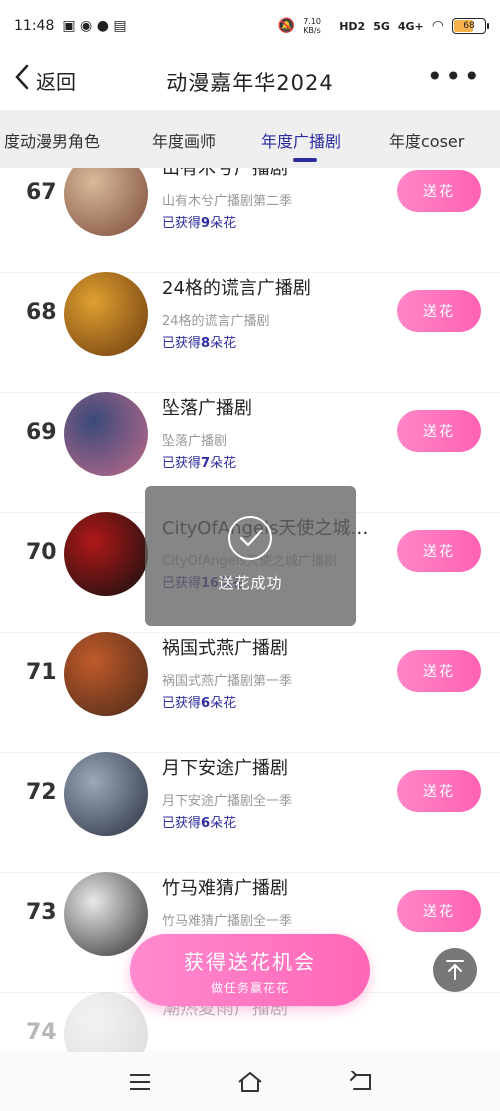 The image size is (500, 1111). What do you see at coordinates (286, 26) in the screenshot?
I see `mute-icon: 🔕` at bounding box center [286, 26].